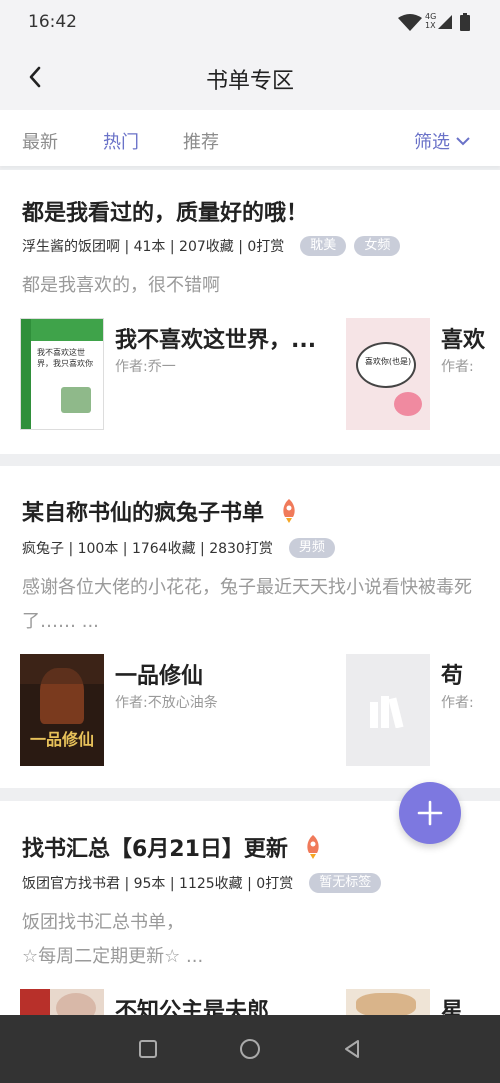 This screenshot has height=1083, width=500. I want to click on book-item: 不知公主是夫郎, so click(180, 1002).